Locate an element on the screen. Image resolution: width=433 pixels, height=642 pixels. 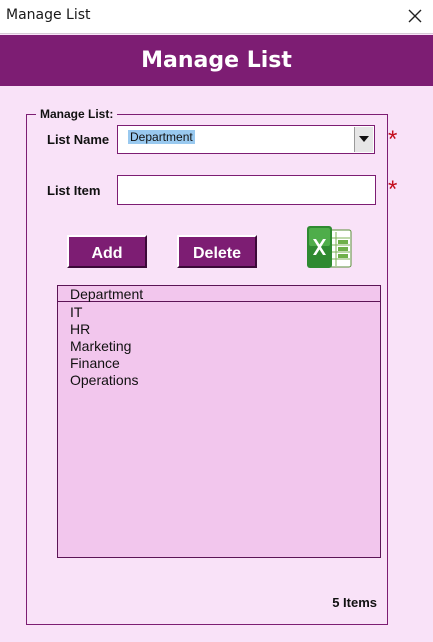
delete-button: Delete is located at coordinates (217, 251).